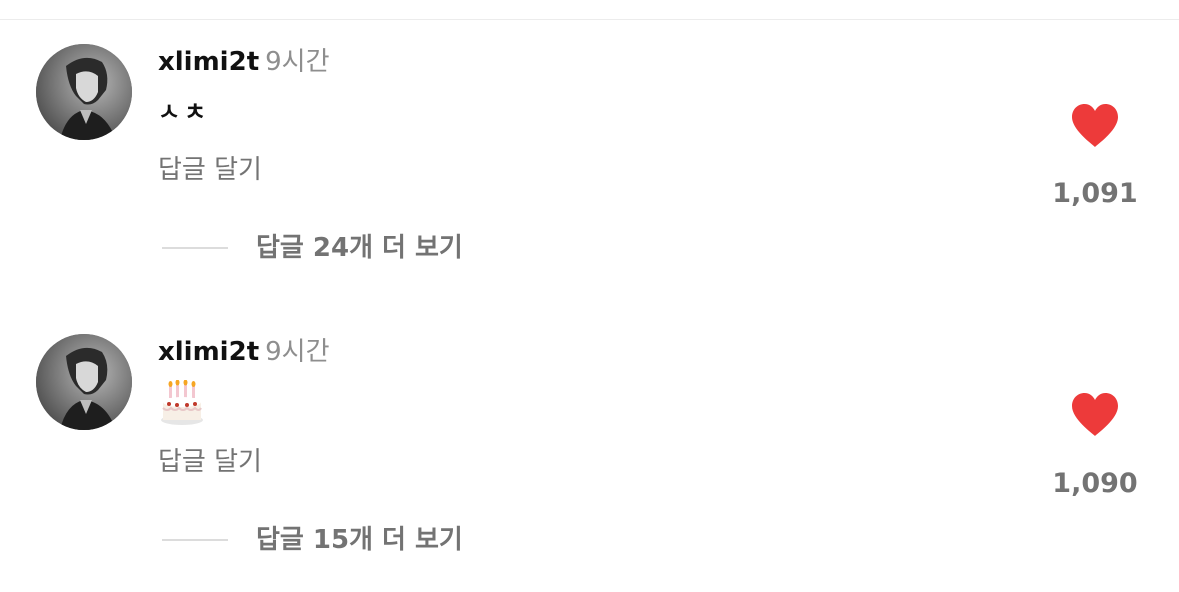 The width and height of the screenshot is (1179, 592). What do you see at coordinates (182, 402) in the screenshot?
I see `birthday-cake-icon` at bounding box center [182, 402].